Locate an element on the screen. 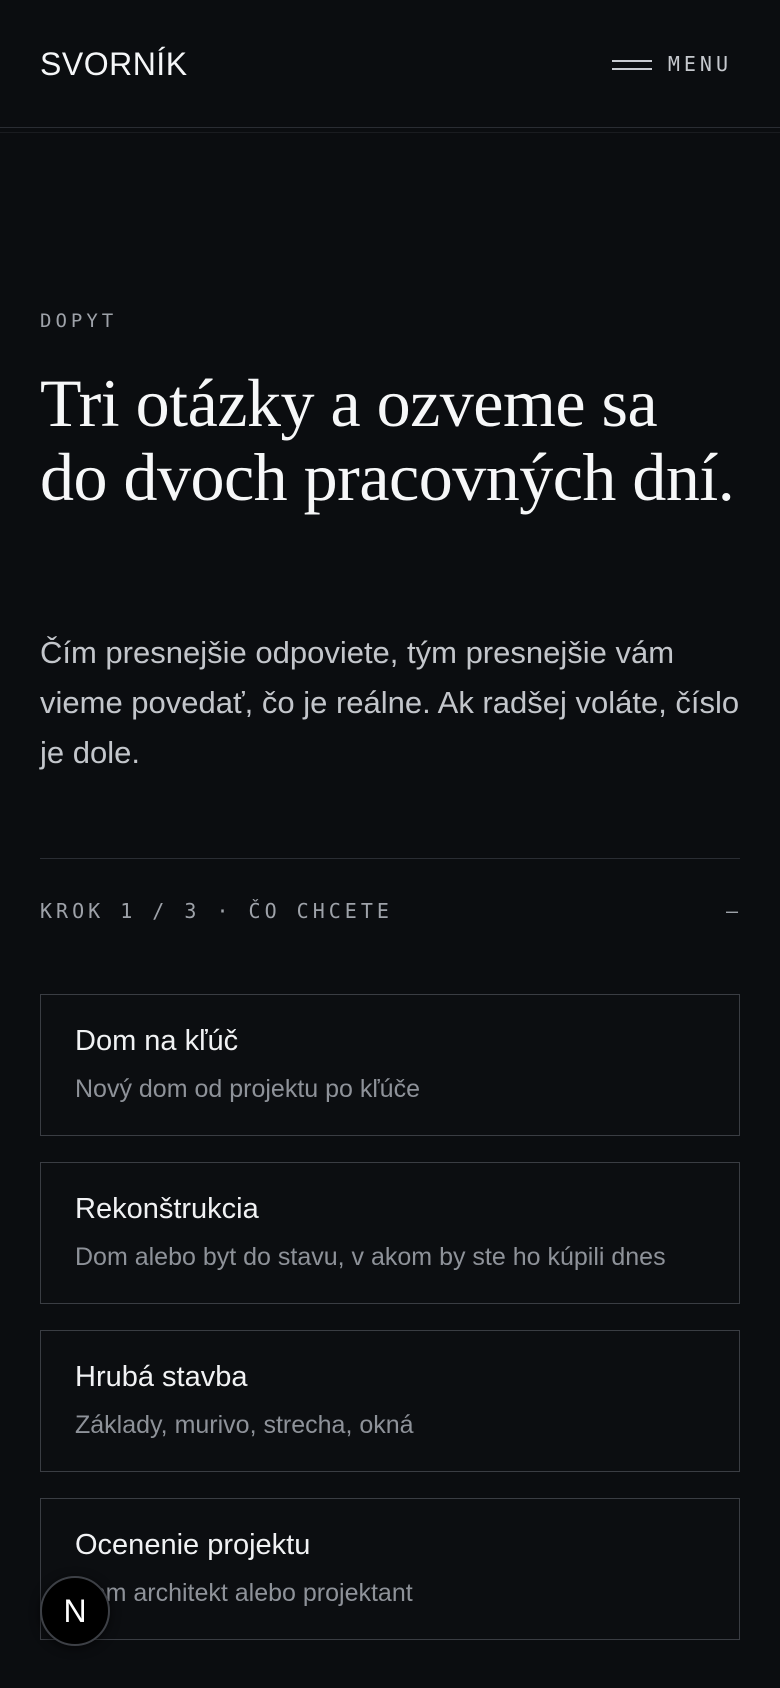  menu-button: MENU is located at coordinates (671, 64).